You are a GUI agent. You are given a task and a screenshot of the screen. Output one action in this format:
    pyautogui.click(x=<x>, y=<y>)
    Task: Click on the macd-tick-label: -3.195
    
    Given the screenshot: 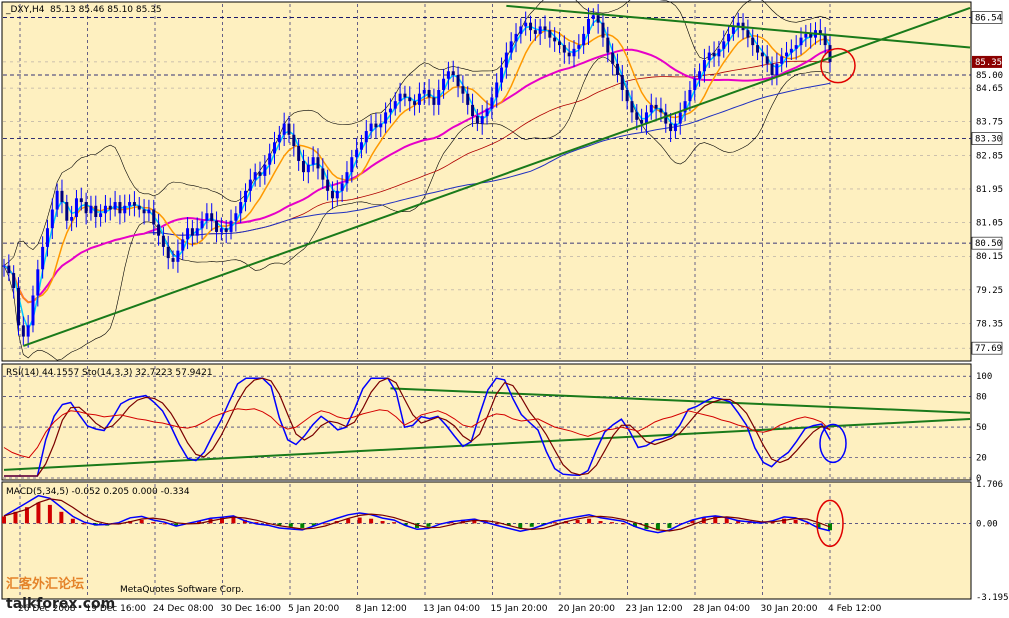 What is the action you would take?
    pyautogui.click(x=992, y=598)
    